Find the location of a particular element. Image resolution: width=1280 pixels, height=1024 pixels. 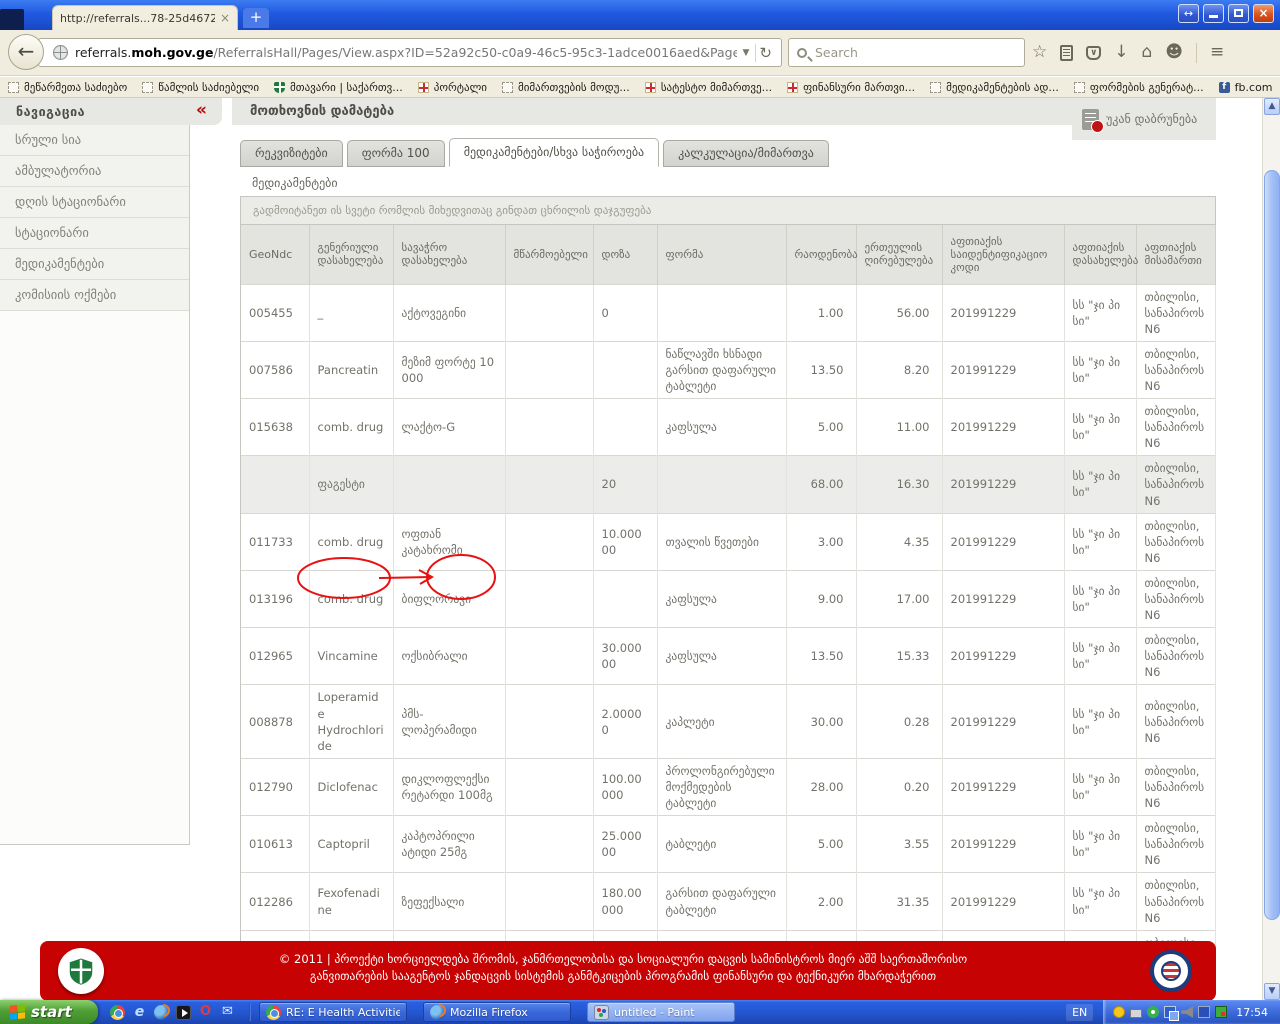

search-input: Search is located at coordinates (906, 52).